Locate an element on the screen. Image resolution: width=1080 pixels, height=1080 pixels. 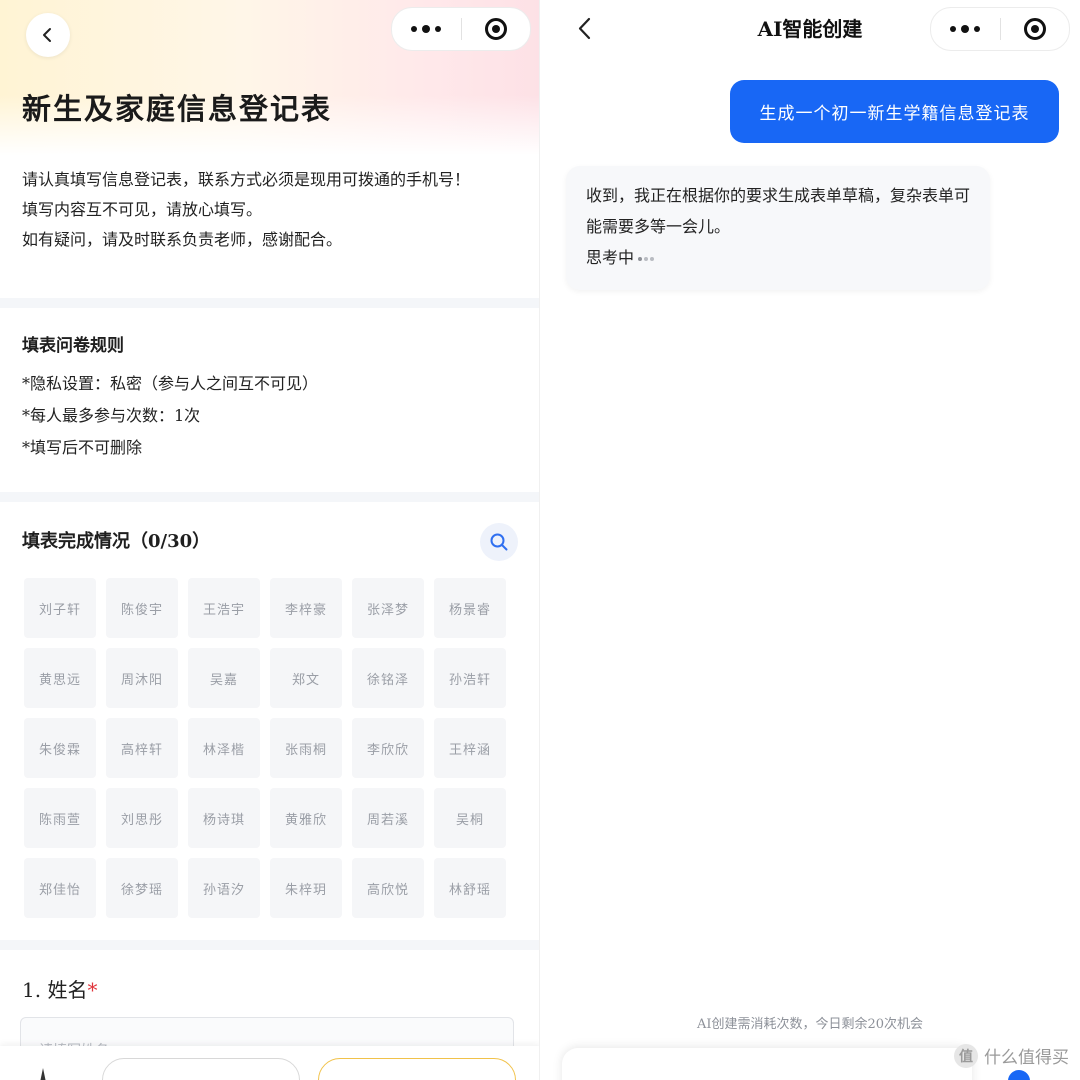
participant-chip: 王梓涵 is located at coordinates (470, 748).